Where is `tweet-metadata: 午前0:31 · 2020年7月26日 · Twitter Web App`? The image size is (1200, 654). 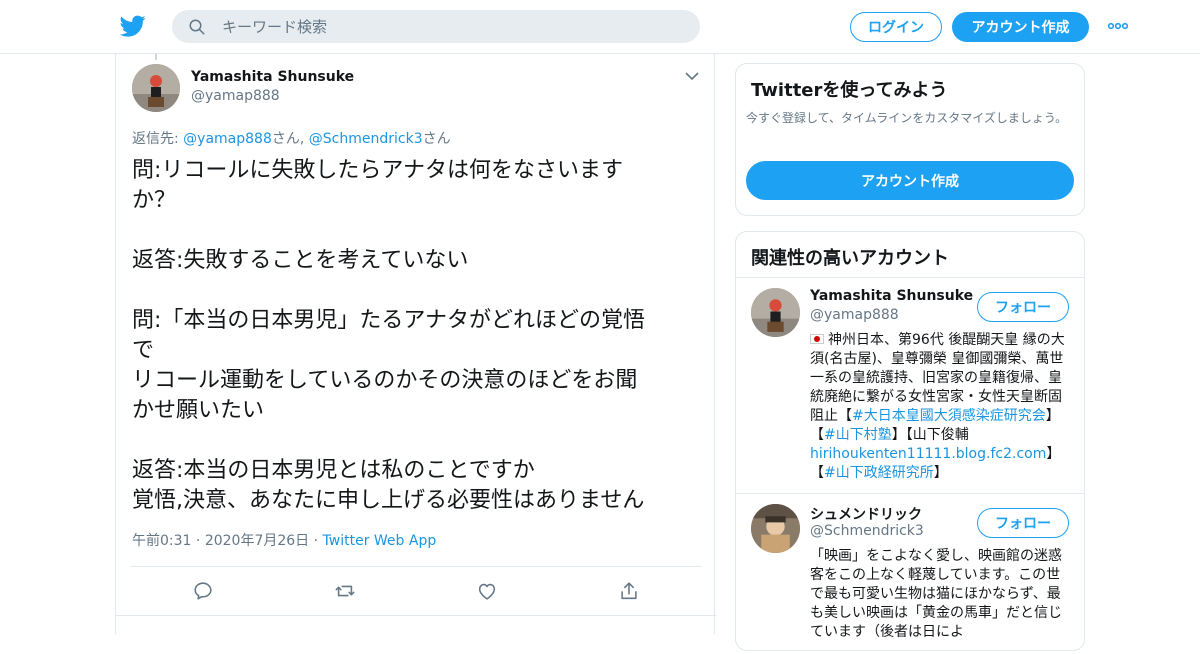
tweet-metadata: 午前0:31 · 2020年7月26日 · Twitter Web App is located at coordinates (284, 540).